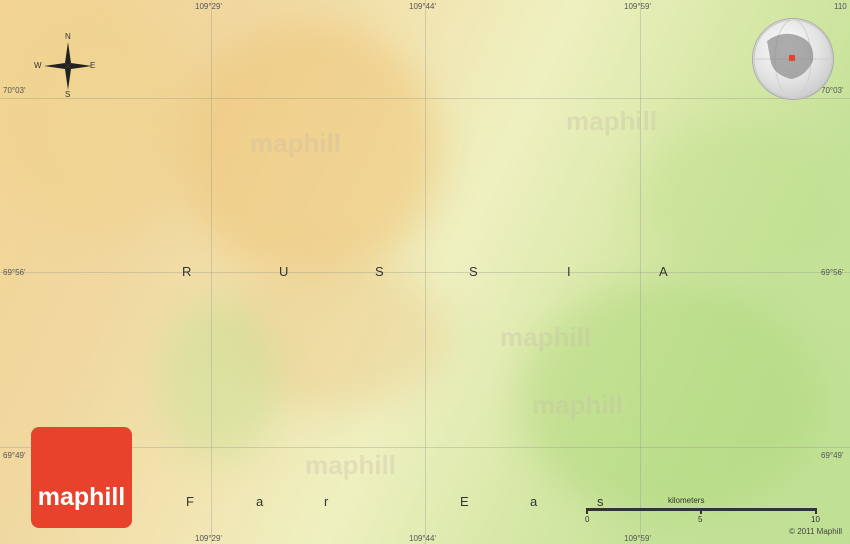 This screenshot has width=850, height=544. I want to click on scale-tick: 0, so click(587, 519).